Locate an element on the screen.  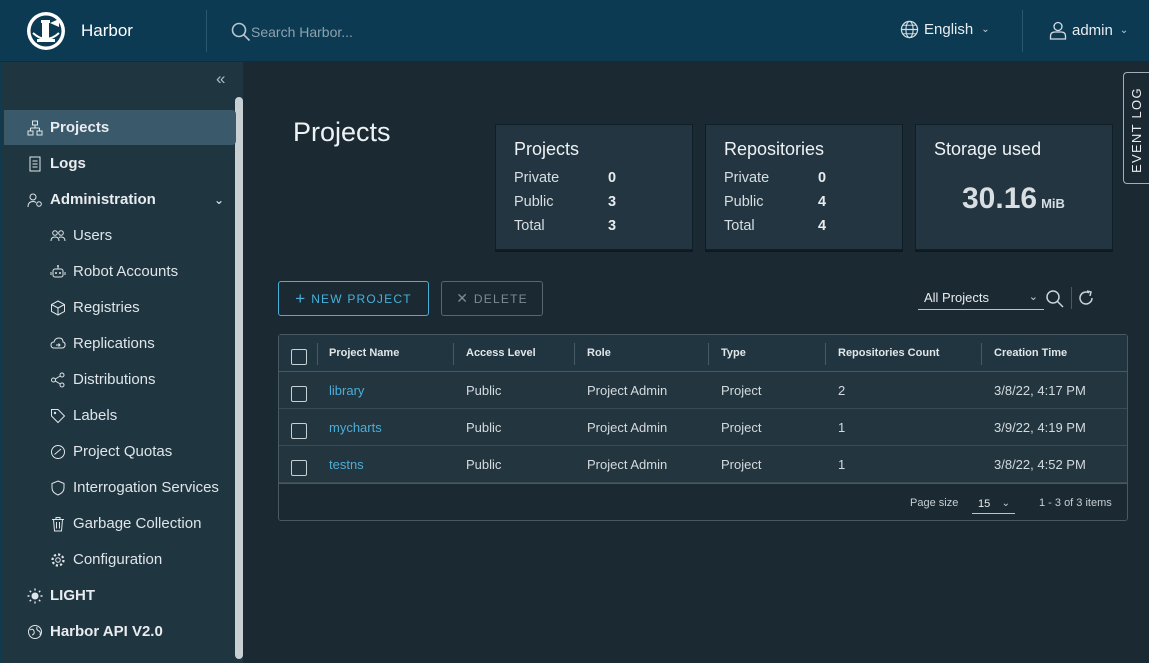
sidebar-item-label: Garbage Collection is located at coordinates (137, 523).